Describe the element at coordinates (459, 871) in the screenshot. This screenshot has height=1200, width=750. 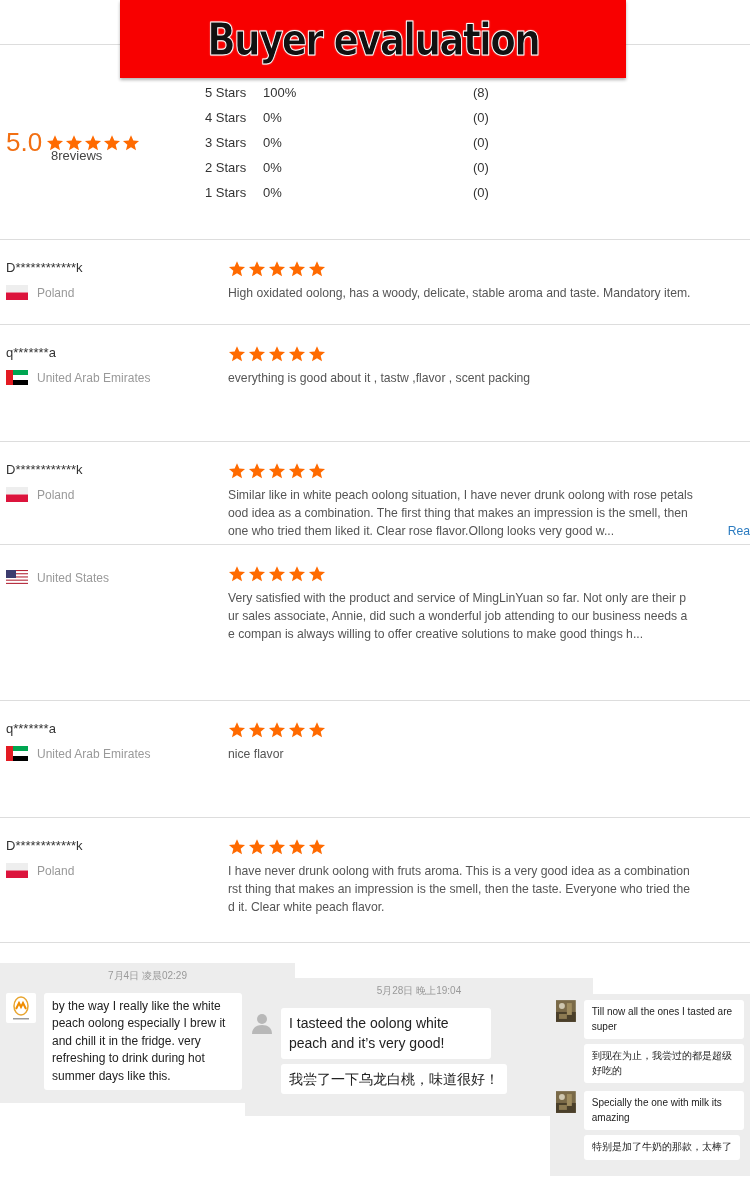
I see `review-text: I have never drunk oolong with fruts aroma. This is a very good idea as a combination` at that location.